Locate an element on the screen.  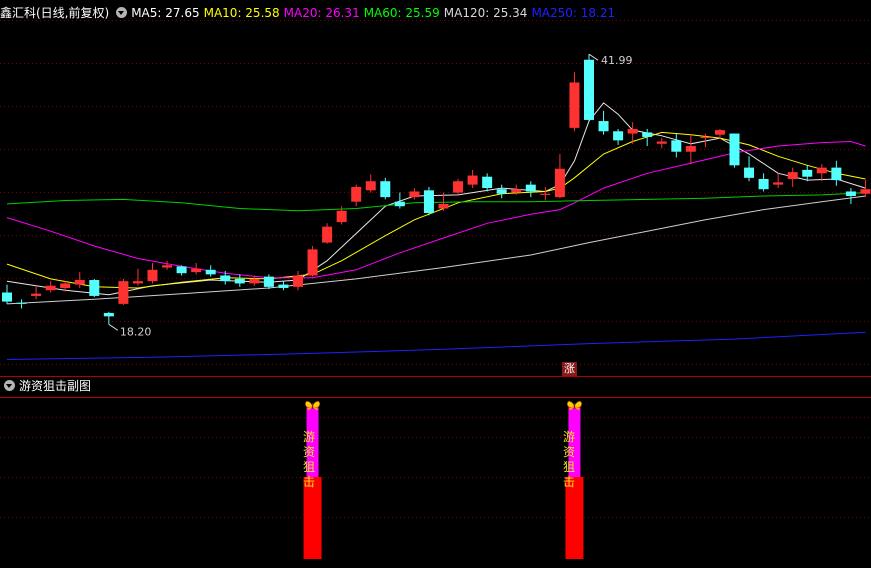
stock-title: 鑫汇科(日线,前复权) is located at coordinates (55, 13).